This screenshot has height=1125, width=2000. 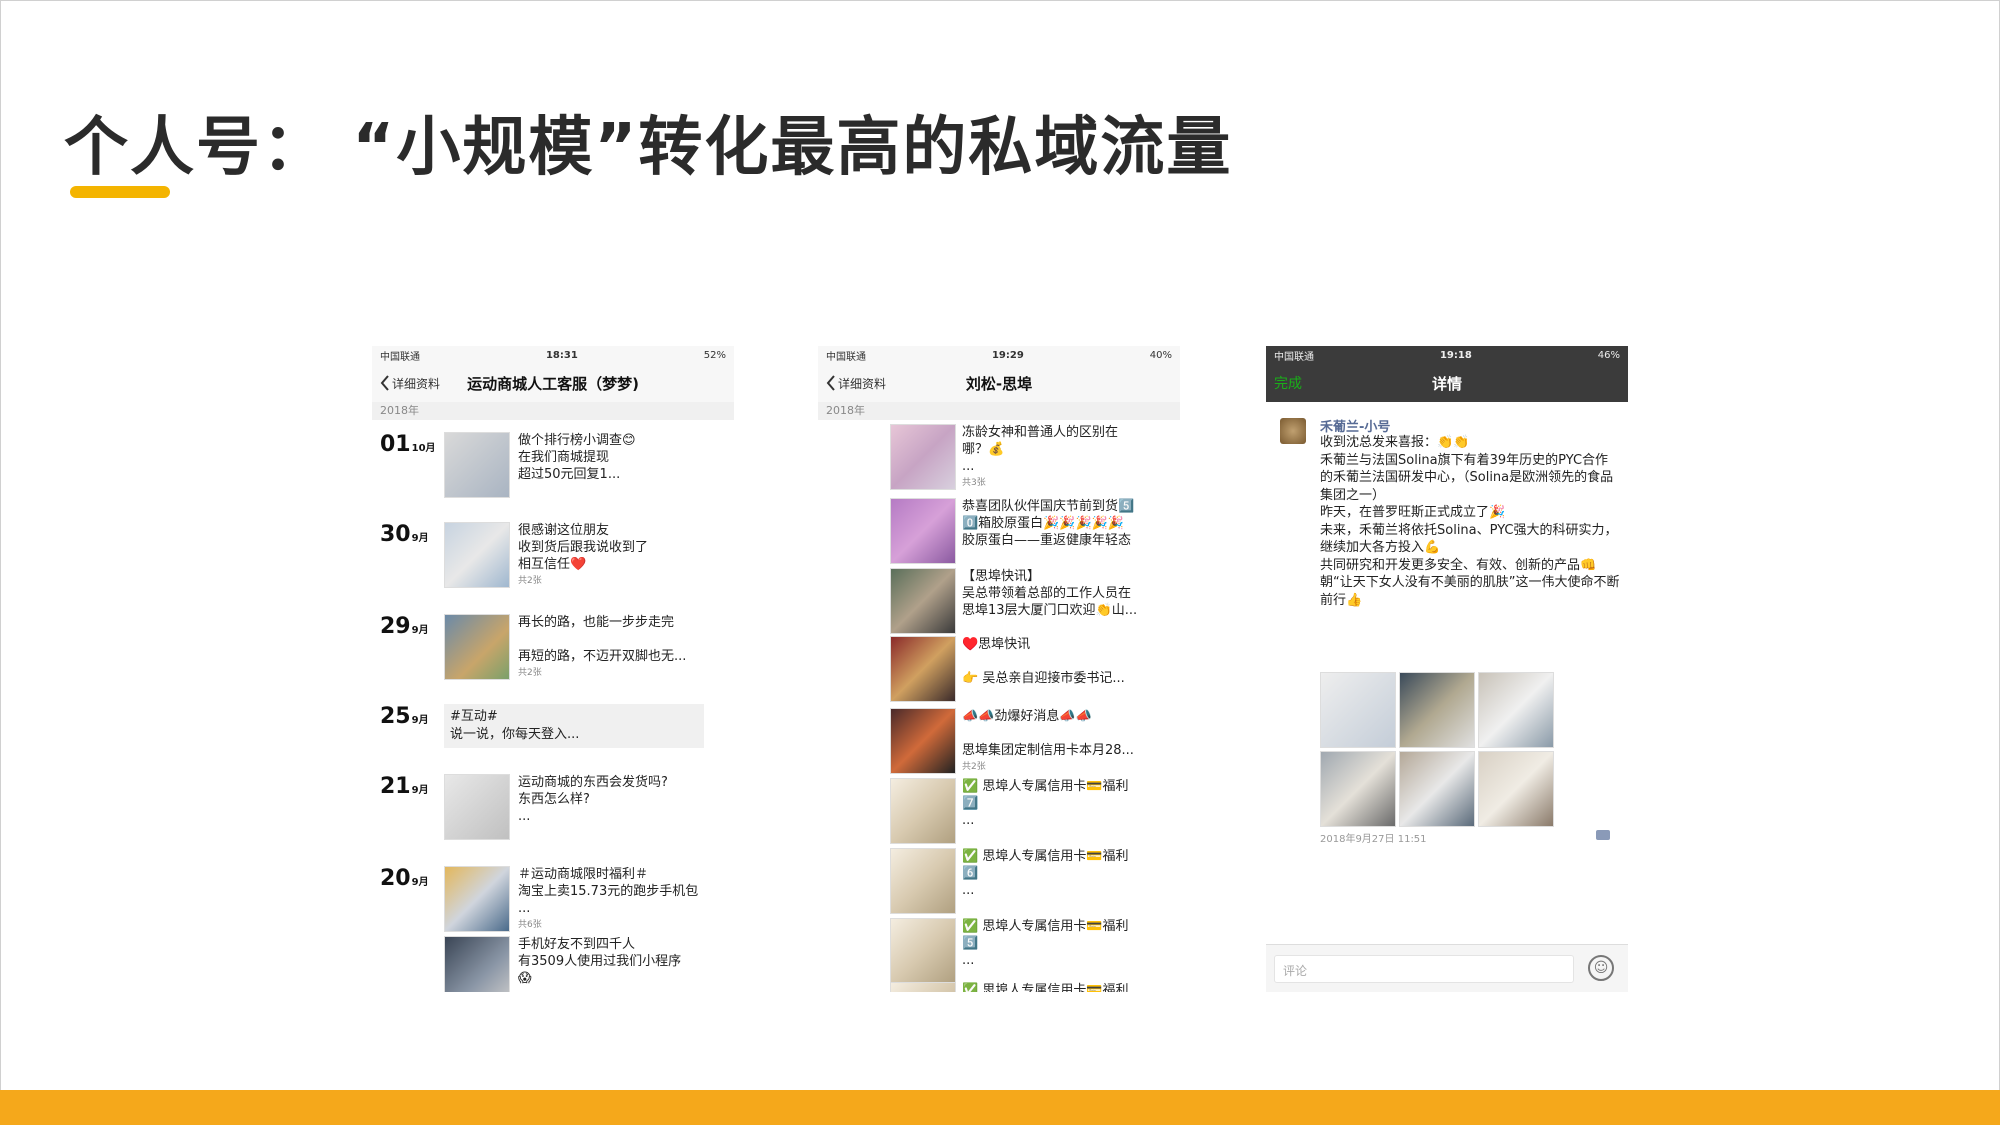 What do you see at coordinates (561, 355) in the screenshot?
I see `status-time: 18:31` at bounding box center [561, 355].